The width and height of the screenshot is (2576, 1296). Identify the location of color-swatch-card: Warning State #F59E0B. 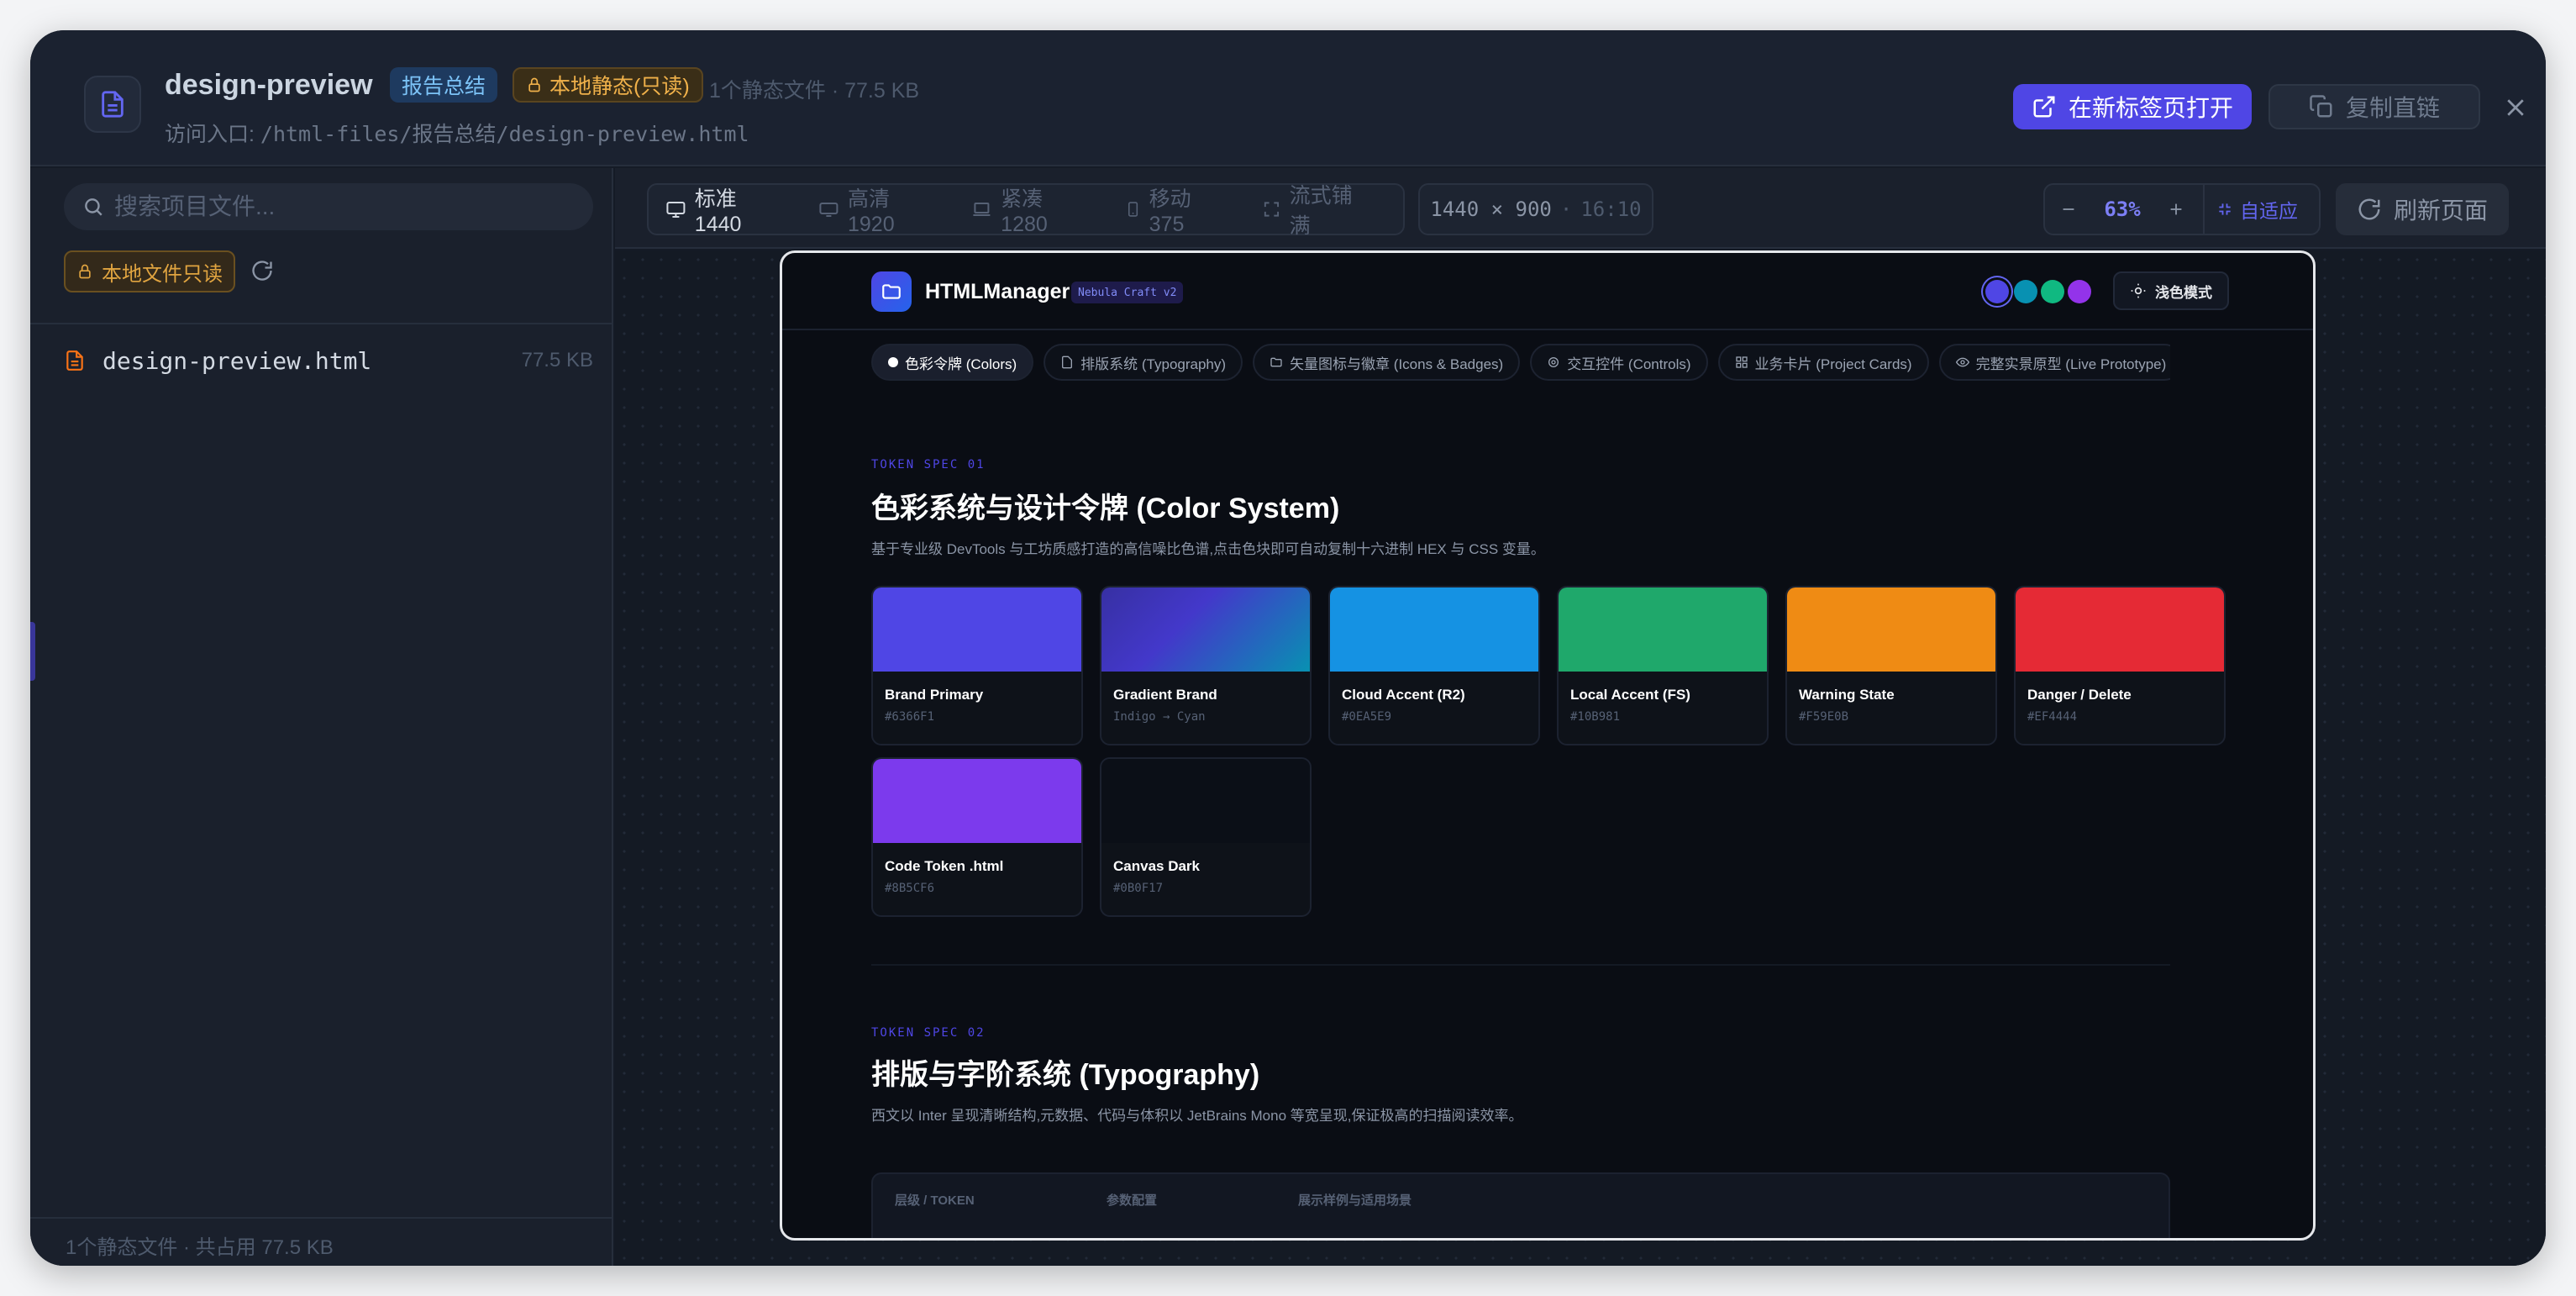
(1891, 666).